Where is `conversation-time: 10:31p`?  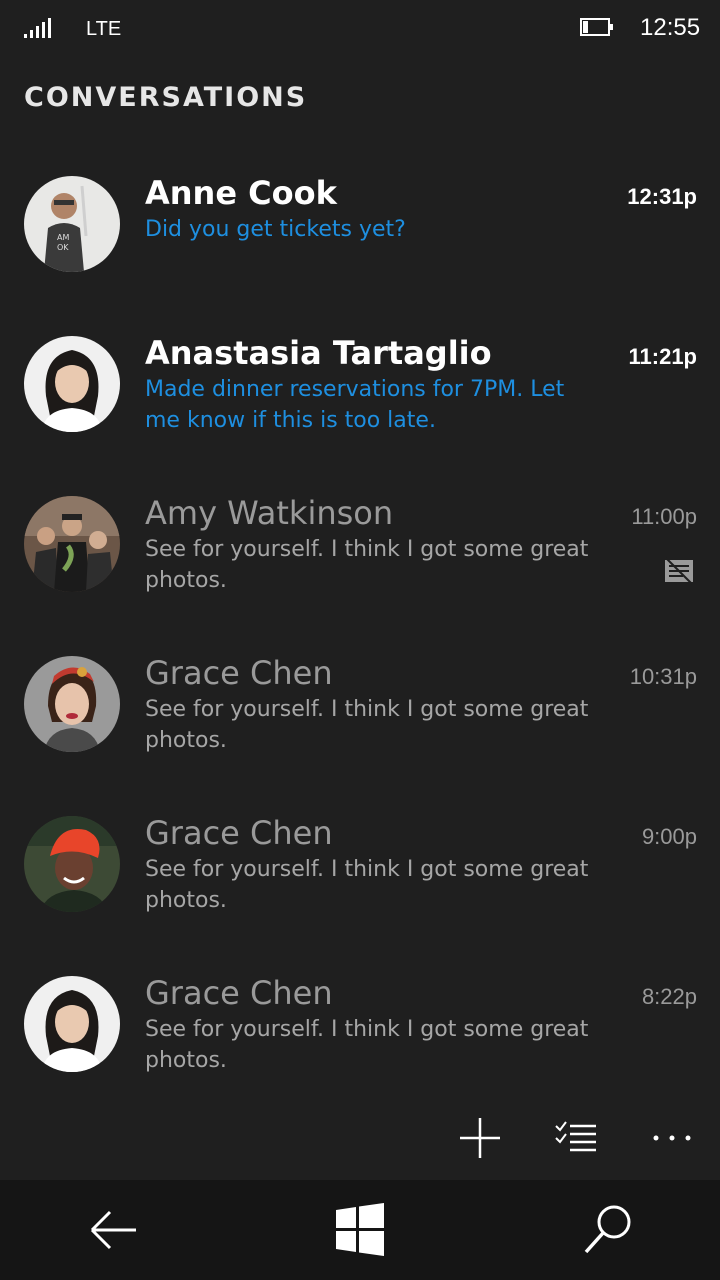 conversation-time: 10:31p is located at coordinates (663, 676).